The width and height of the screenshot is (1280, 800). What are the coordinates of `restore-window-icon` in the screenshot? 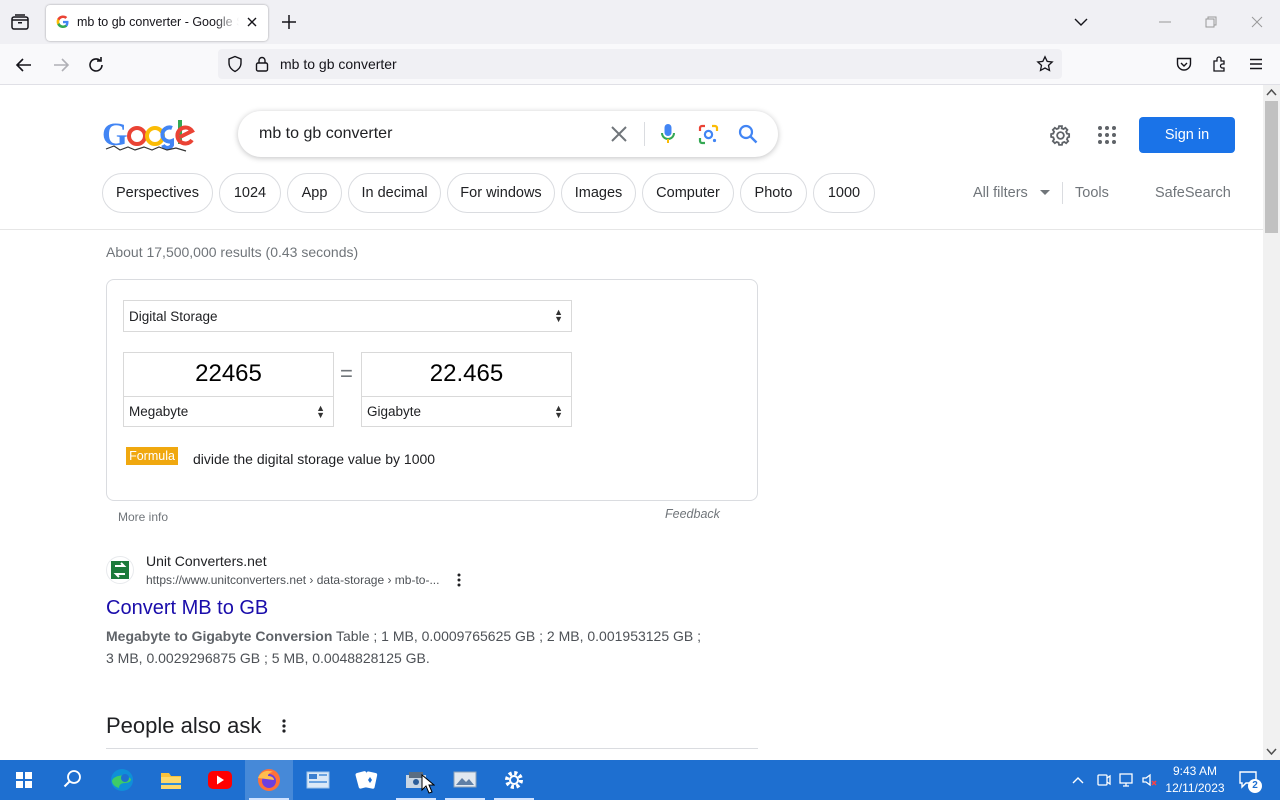 It's located at (1211, 22).